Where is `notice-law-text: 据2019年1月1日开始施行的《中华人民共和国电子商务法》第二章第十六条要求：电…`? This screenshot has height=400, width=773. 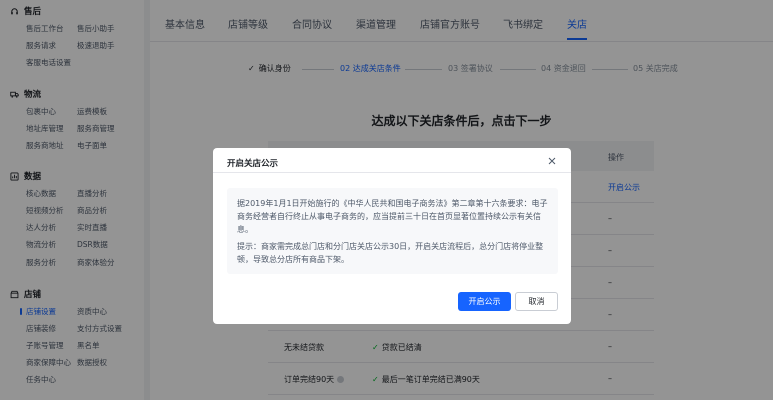
notice-law-text: 据2019年1月1日开始施行的《中华人民共和国电子商务法》第二章第十六条要求：电… is located at coordinates (392, 216).